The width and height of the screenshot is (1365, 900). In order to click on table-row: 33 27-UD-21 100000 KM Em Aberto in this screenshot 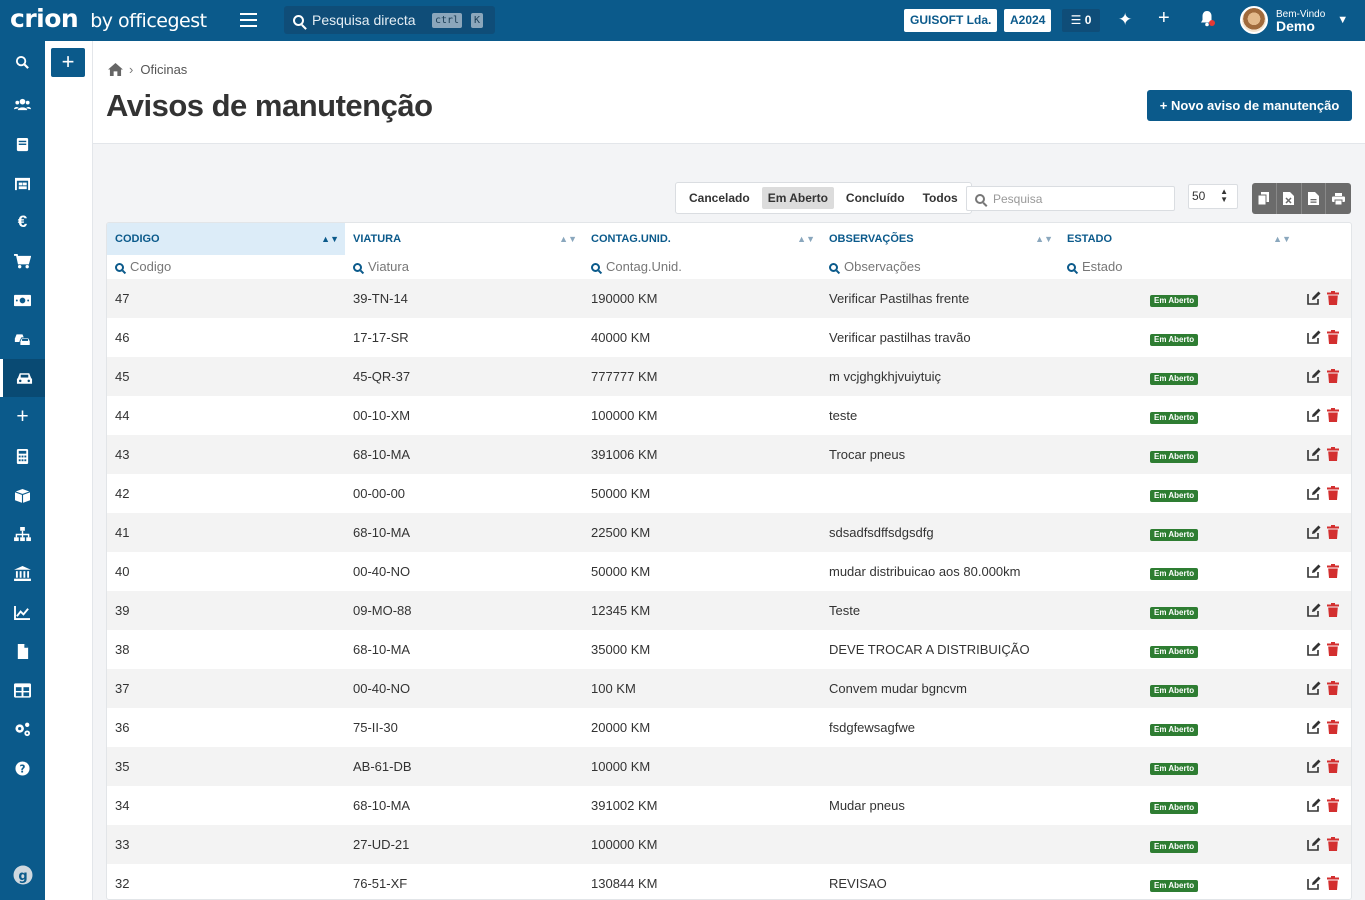, I will do `click(729, 844)`.